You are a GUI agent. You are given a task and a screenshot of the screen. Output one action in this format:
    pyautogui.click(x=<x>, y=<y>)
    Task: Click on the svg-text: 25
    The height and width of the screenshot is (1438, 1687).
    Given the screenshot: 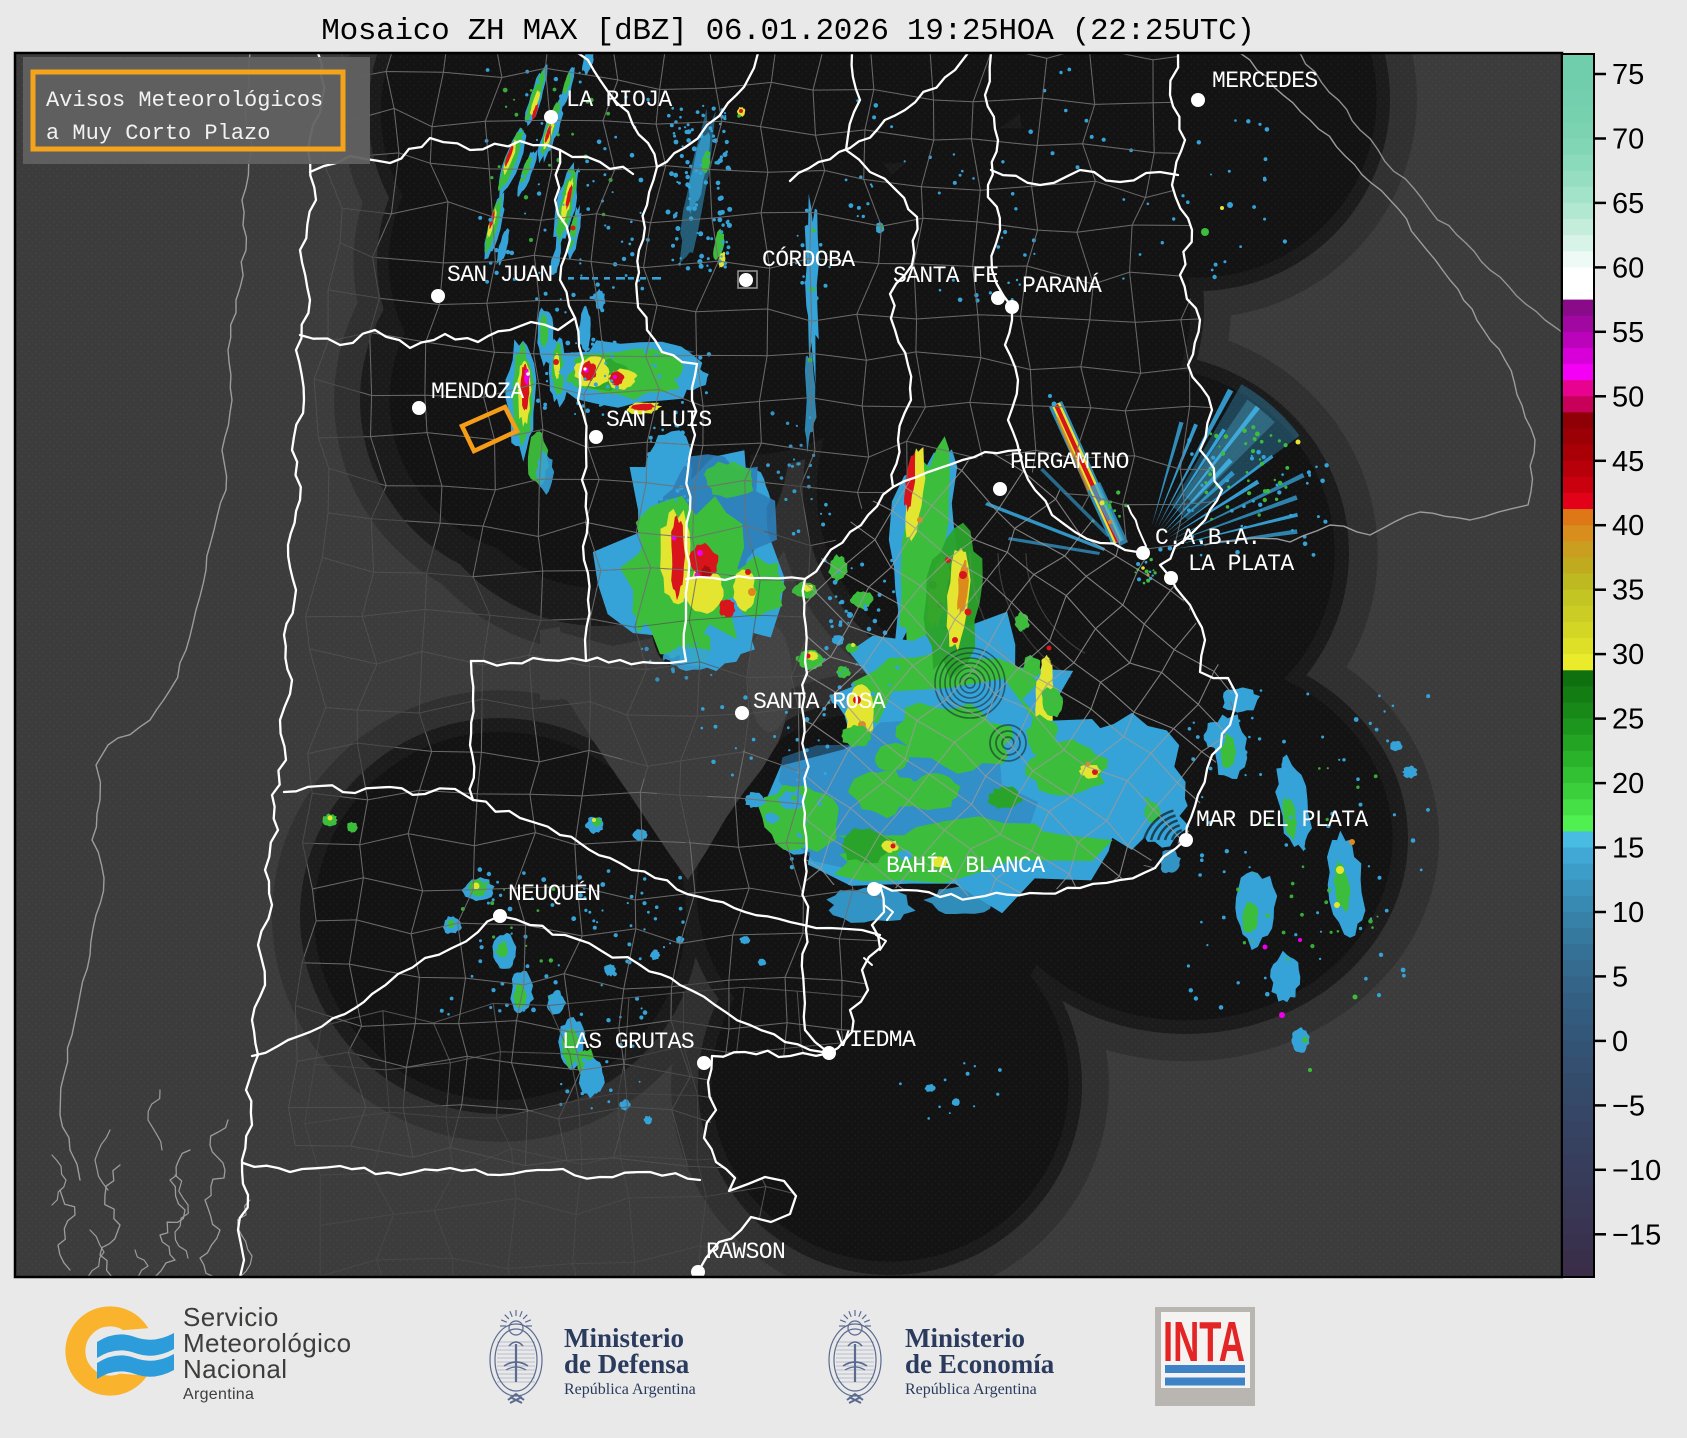 What is the action you would take?
    pyautogui.click(x=1628, y=720)
    